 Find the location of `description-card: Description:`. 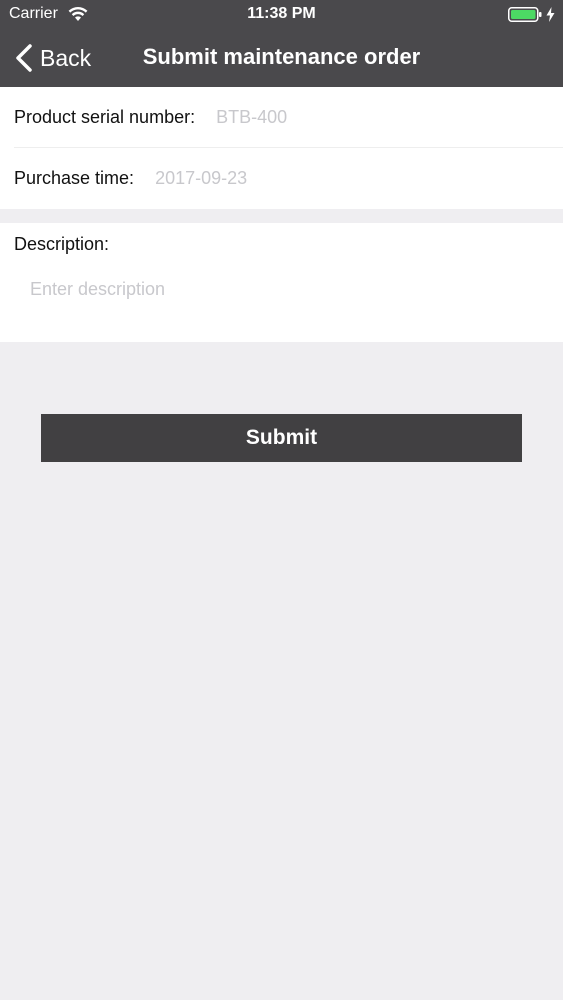

description-card: Description: is located at coordinates (281, 282).